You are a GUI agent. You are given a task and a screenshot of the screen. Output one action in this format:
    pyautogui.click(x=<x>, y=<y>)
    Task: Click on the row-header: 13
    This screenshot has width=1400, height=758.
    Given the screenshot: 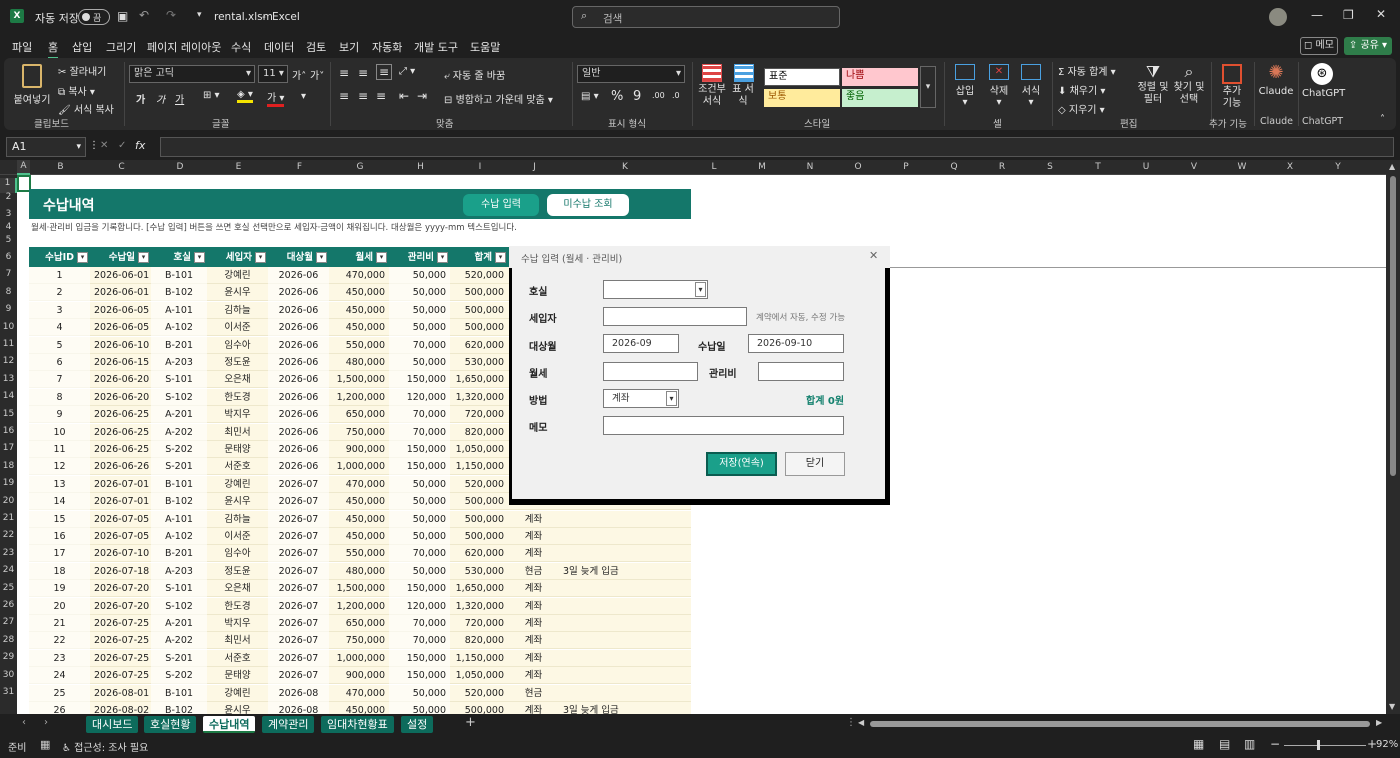 What is the action you would take?
    pyautogui.click(x=8, y=379)
    